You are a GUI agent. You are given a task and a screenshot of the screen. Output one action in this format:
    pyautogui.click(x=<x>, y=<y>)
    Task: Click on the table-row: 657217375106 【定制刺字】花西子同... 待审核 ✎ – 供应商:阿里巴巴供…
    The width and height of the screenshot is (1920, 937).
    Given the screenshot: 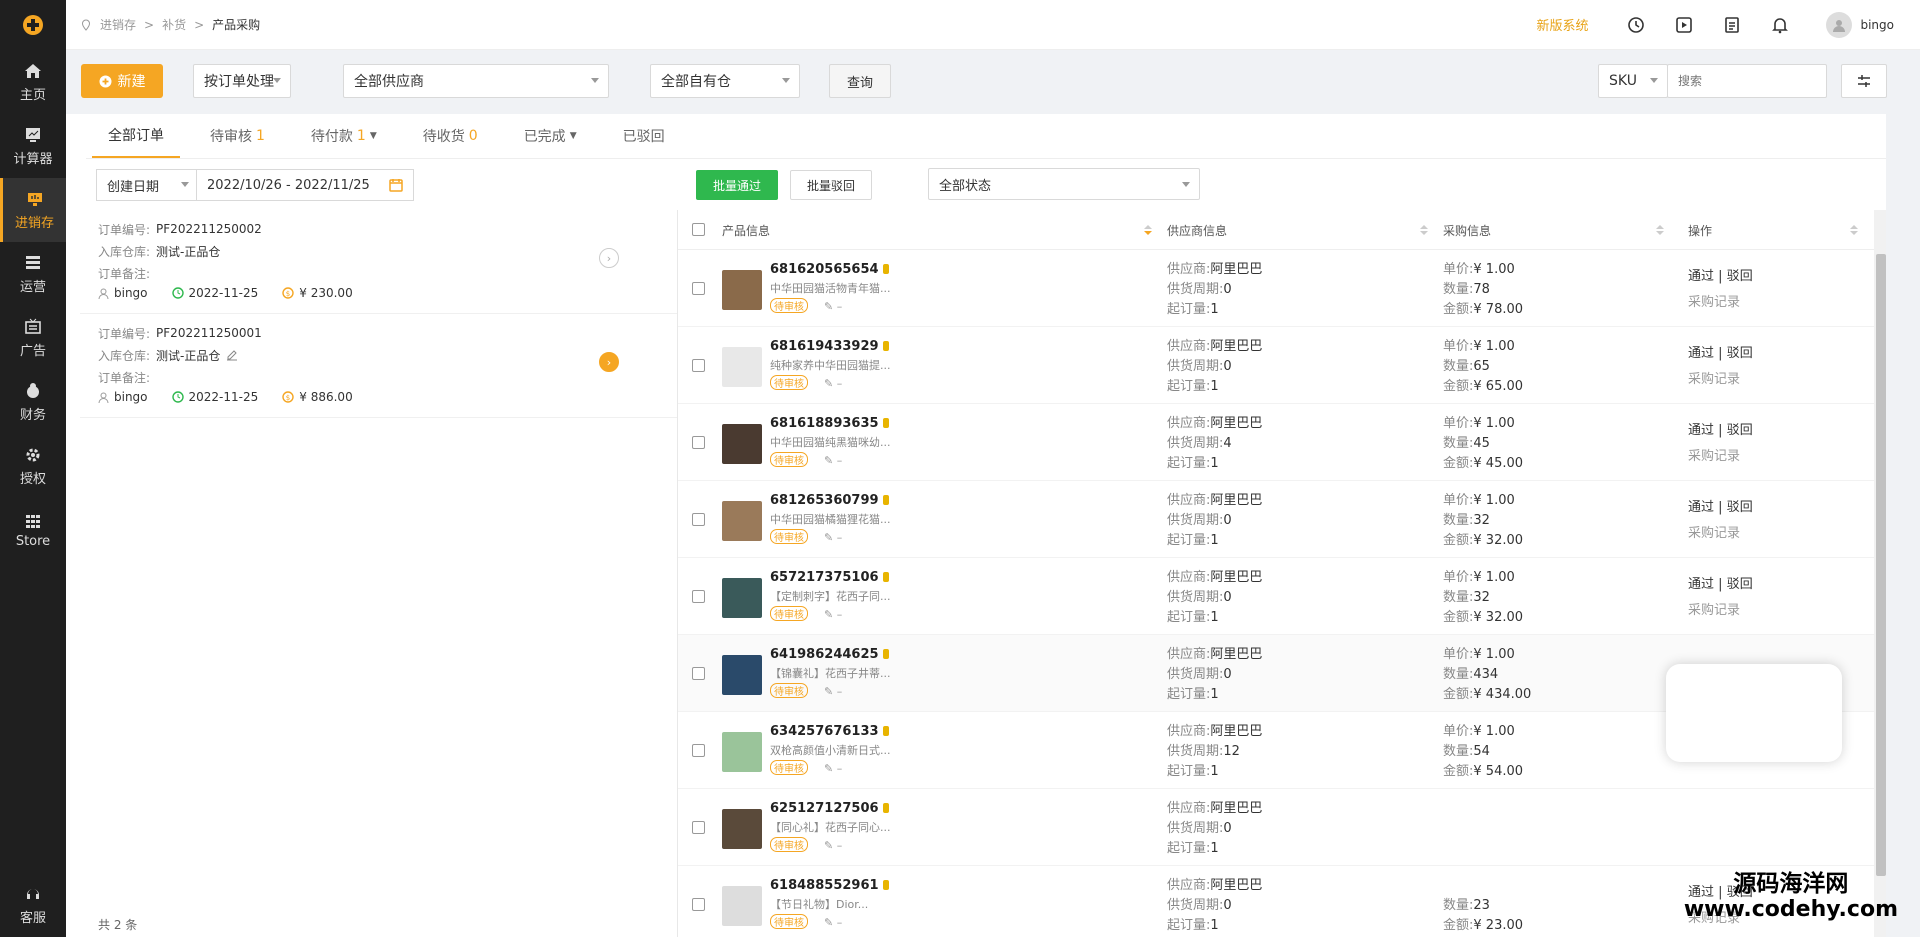 What is the action you would take?
    pyautogui.click(x=1276, y=596)
    